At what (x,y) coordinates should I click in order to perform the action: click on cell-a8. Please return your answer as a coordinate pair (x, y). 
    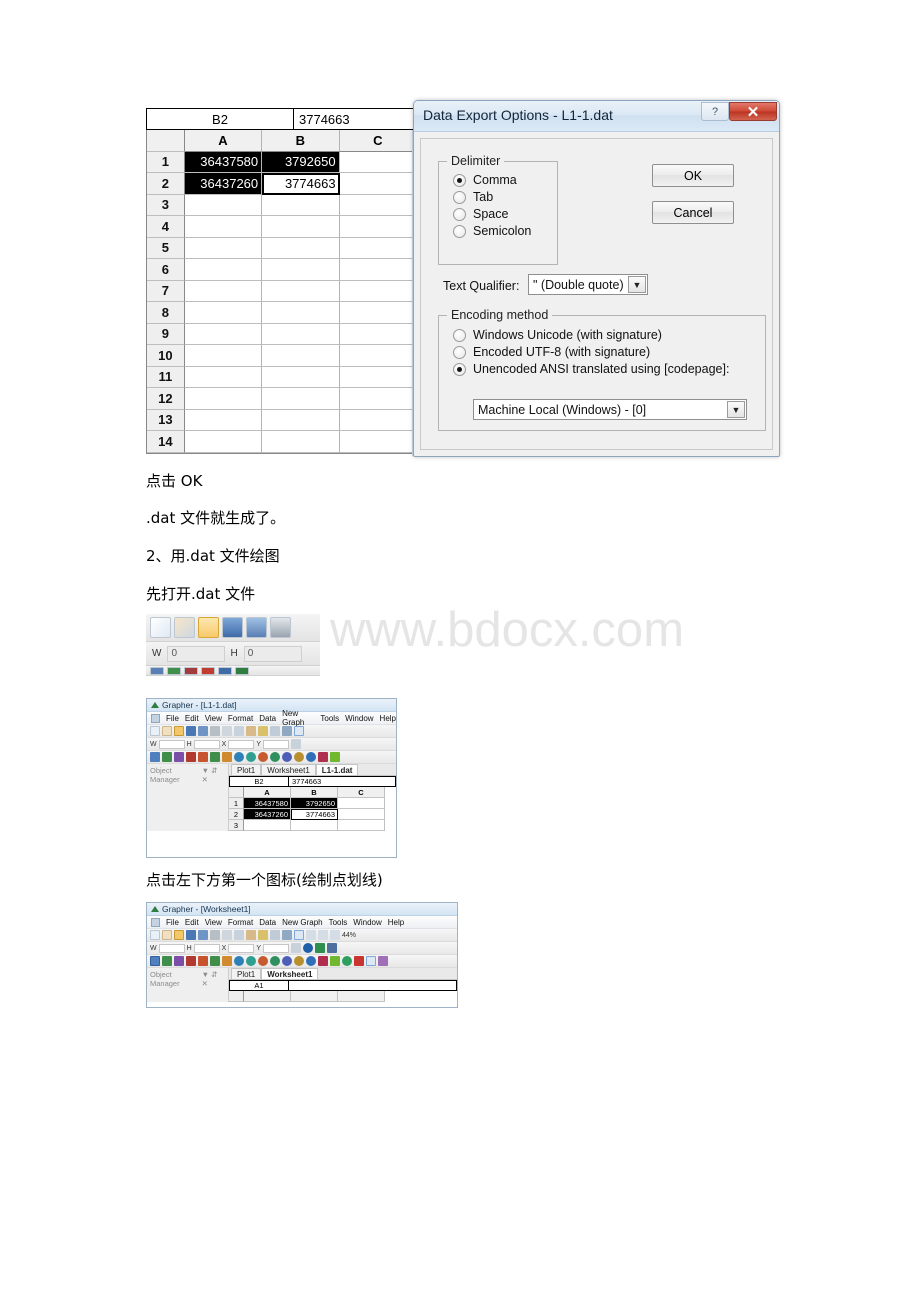
    Looking at the image, I should click on (223, 313).